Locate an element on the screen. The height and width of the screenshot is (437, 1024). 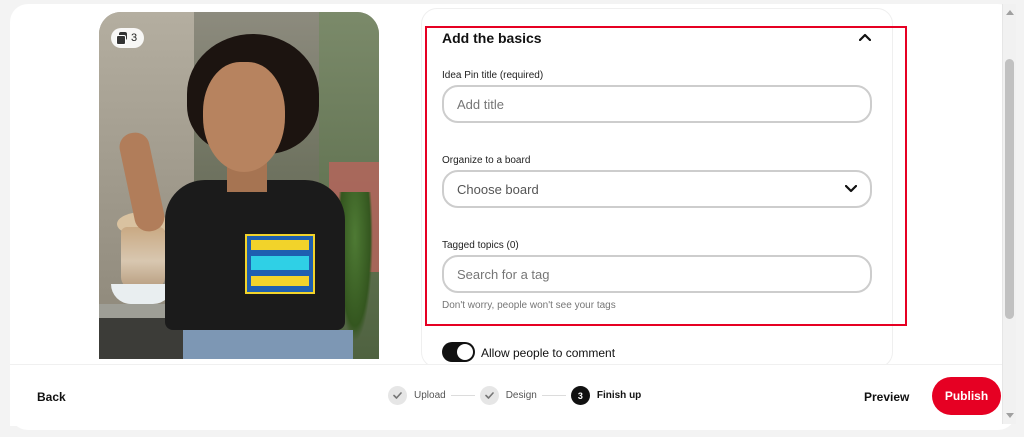
back-button: Back is located at coordinates (51, 397).